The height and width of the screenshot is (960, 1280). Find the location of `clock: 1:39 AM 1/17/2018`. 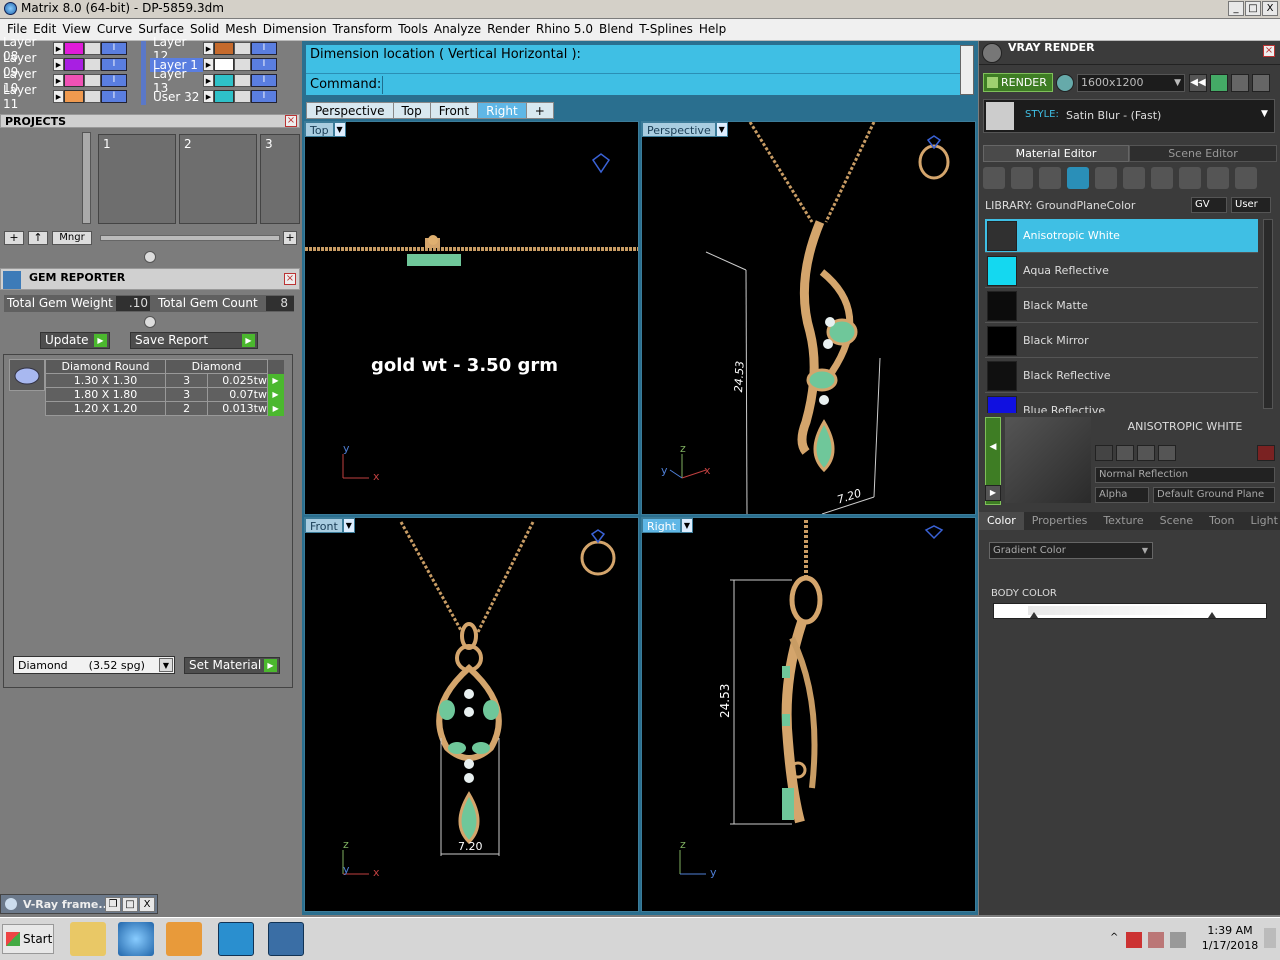

clock: 1:39 AM 1/17/2018 is located at coordinates (1230, 938).